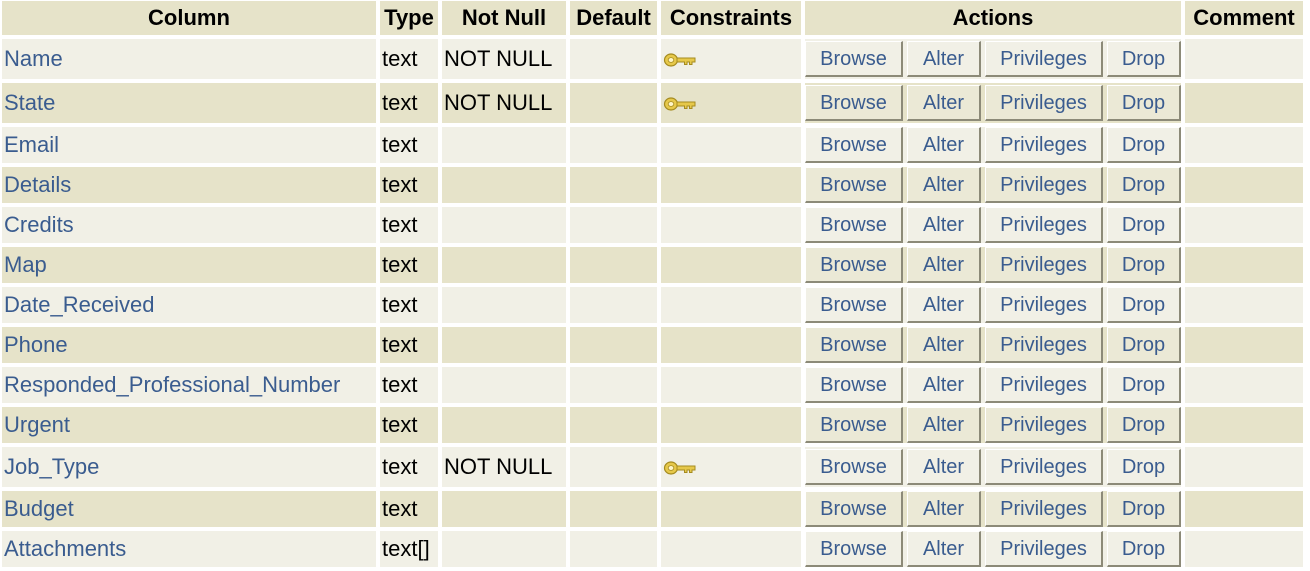  What do you see at coordinates (731, 18) in the screenshot?
I see `header-constraints: Constraints` at bounding box center [731, 18].